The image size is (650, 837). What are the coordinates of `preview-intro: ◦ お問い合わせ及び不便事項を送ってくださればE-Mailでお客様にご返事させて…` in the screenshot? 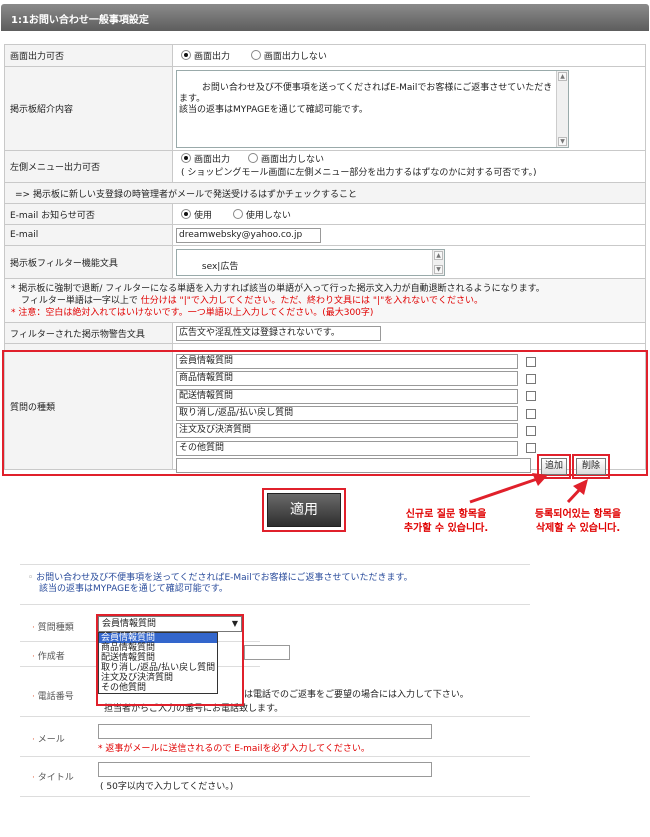 It's located at (220, 583).